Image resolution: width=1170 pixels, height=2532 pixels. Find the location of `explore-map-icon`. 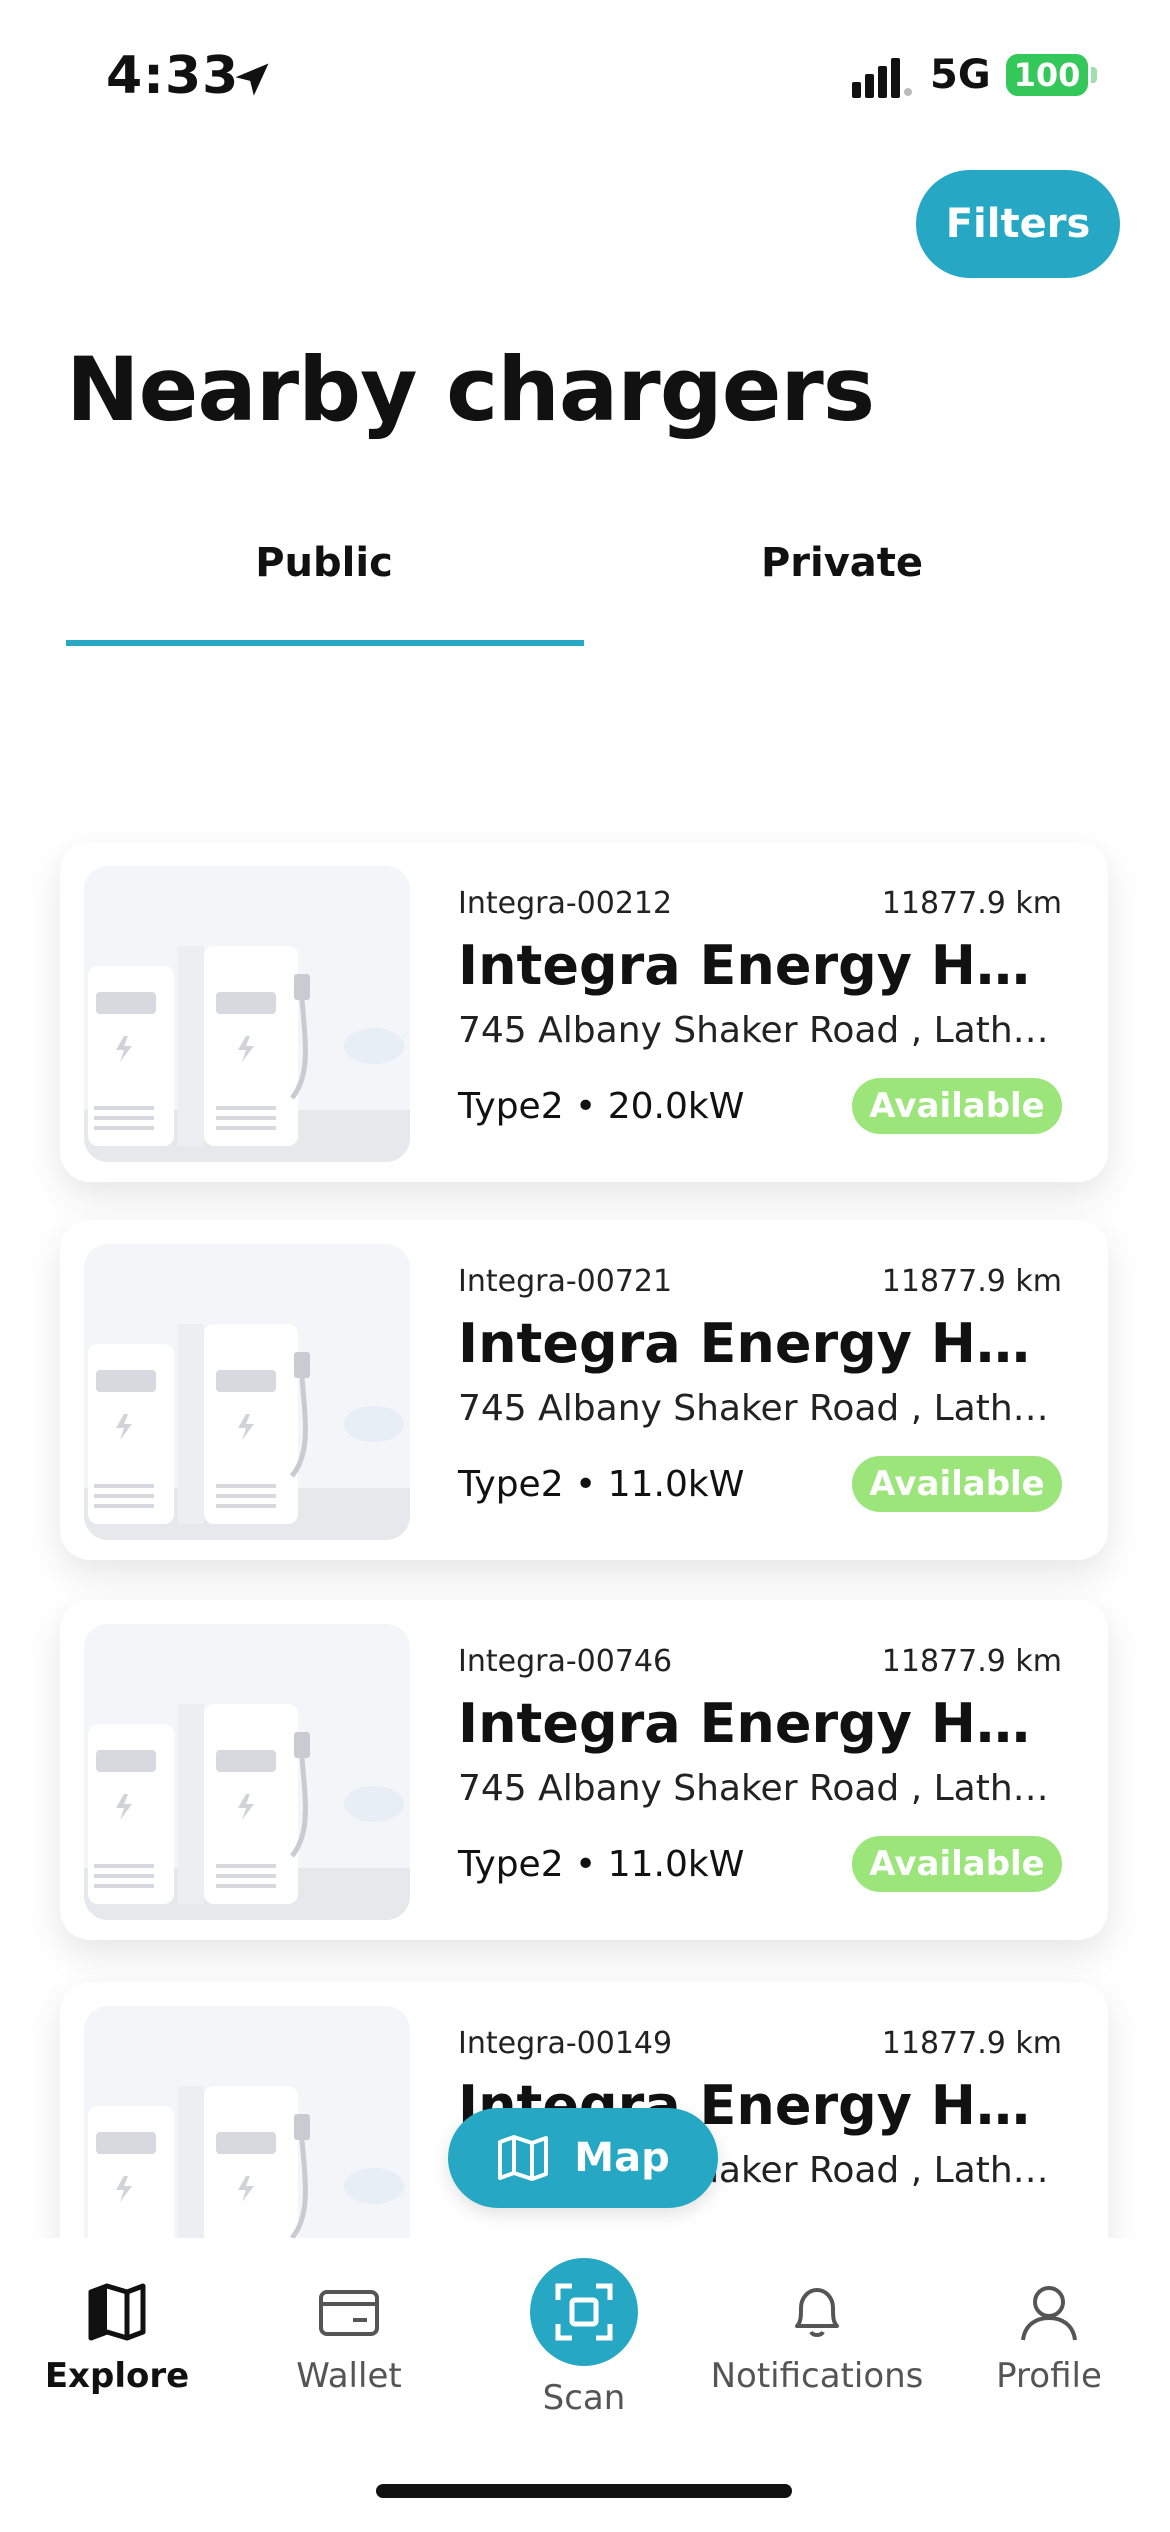

explore-map-icon is located at coordinates (117, 2312).